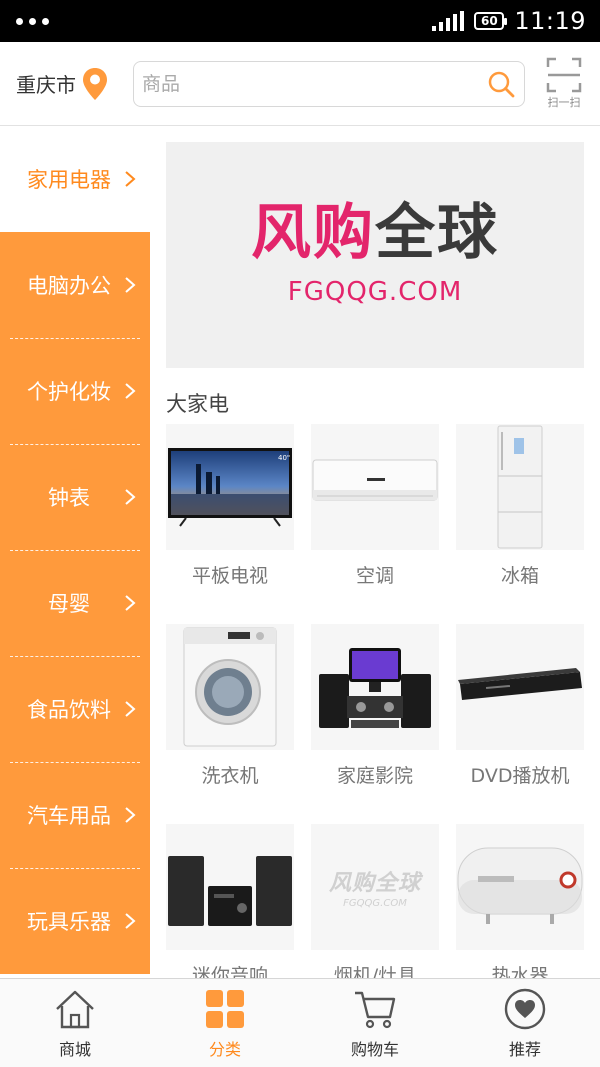  I want to click on battery-icon: 60, so click(491, 21).